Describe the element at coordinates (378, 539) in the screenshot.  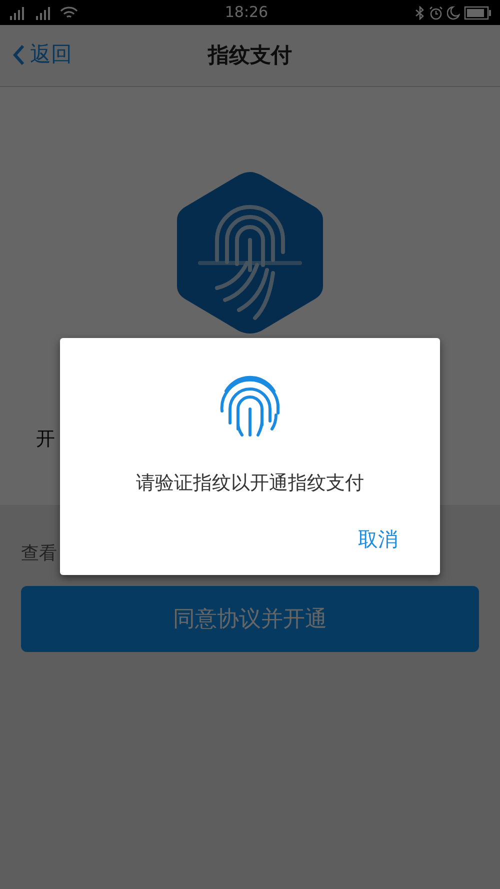
I see `cancel-button: 取消` at that location.